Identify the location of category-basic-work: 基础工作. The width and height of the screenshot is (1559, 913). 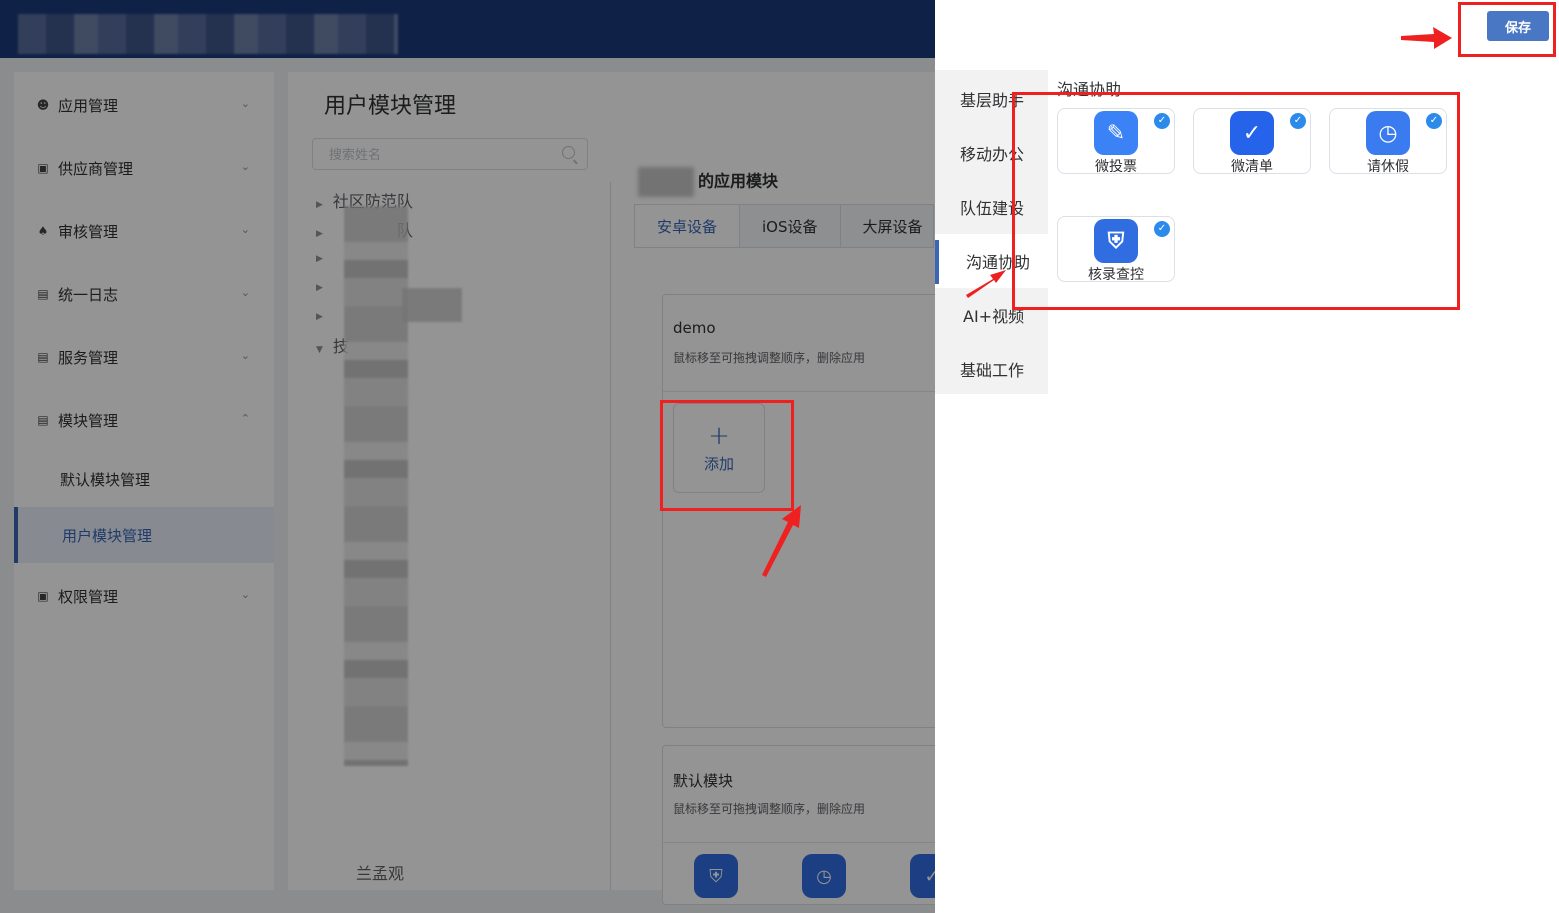
(991, 369).